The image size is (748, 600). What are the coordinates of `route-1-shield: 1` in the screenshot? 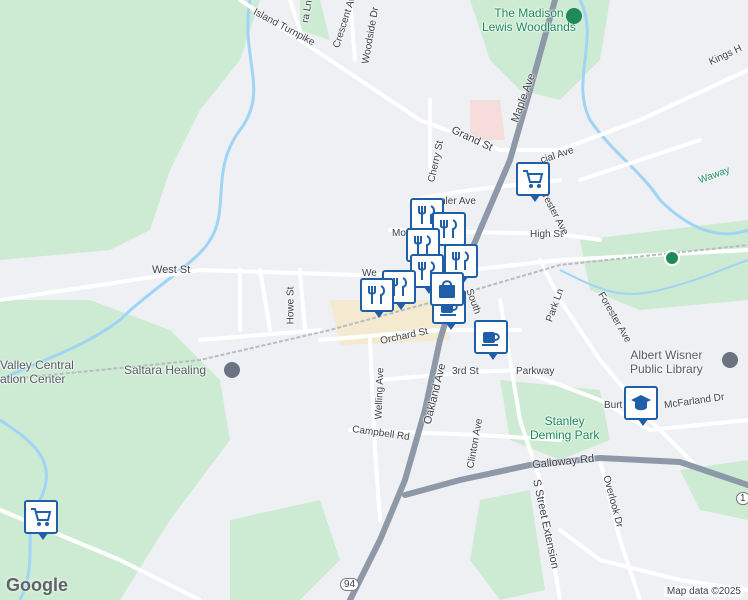 It's located at (742, 498).